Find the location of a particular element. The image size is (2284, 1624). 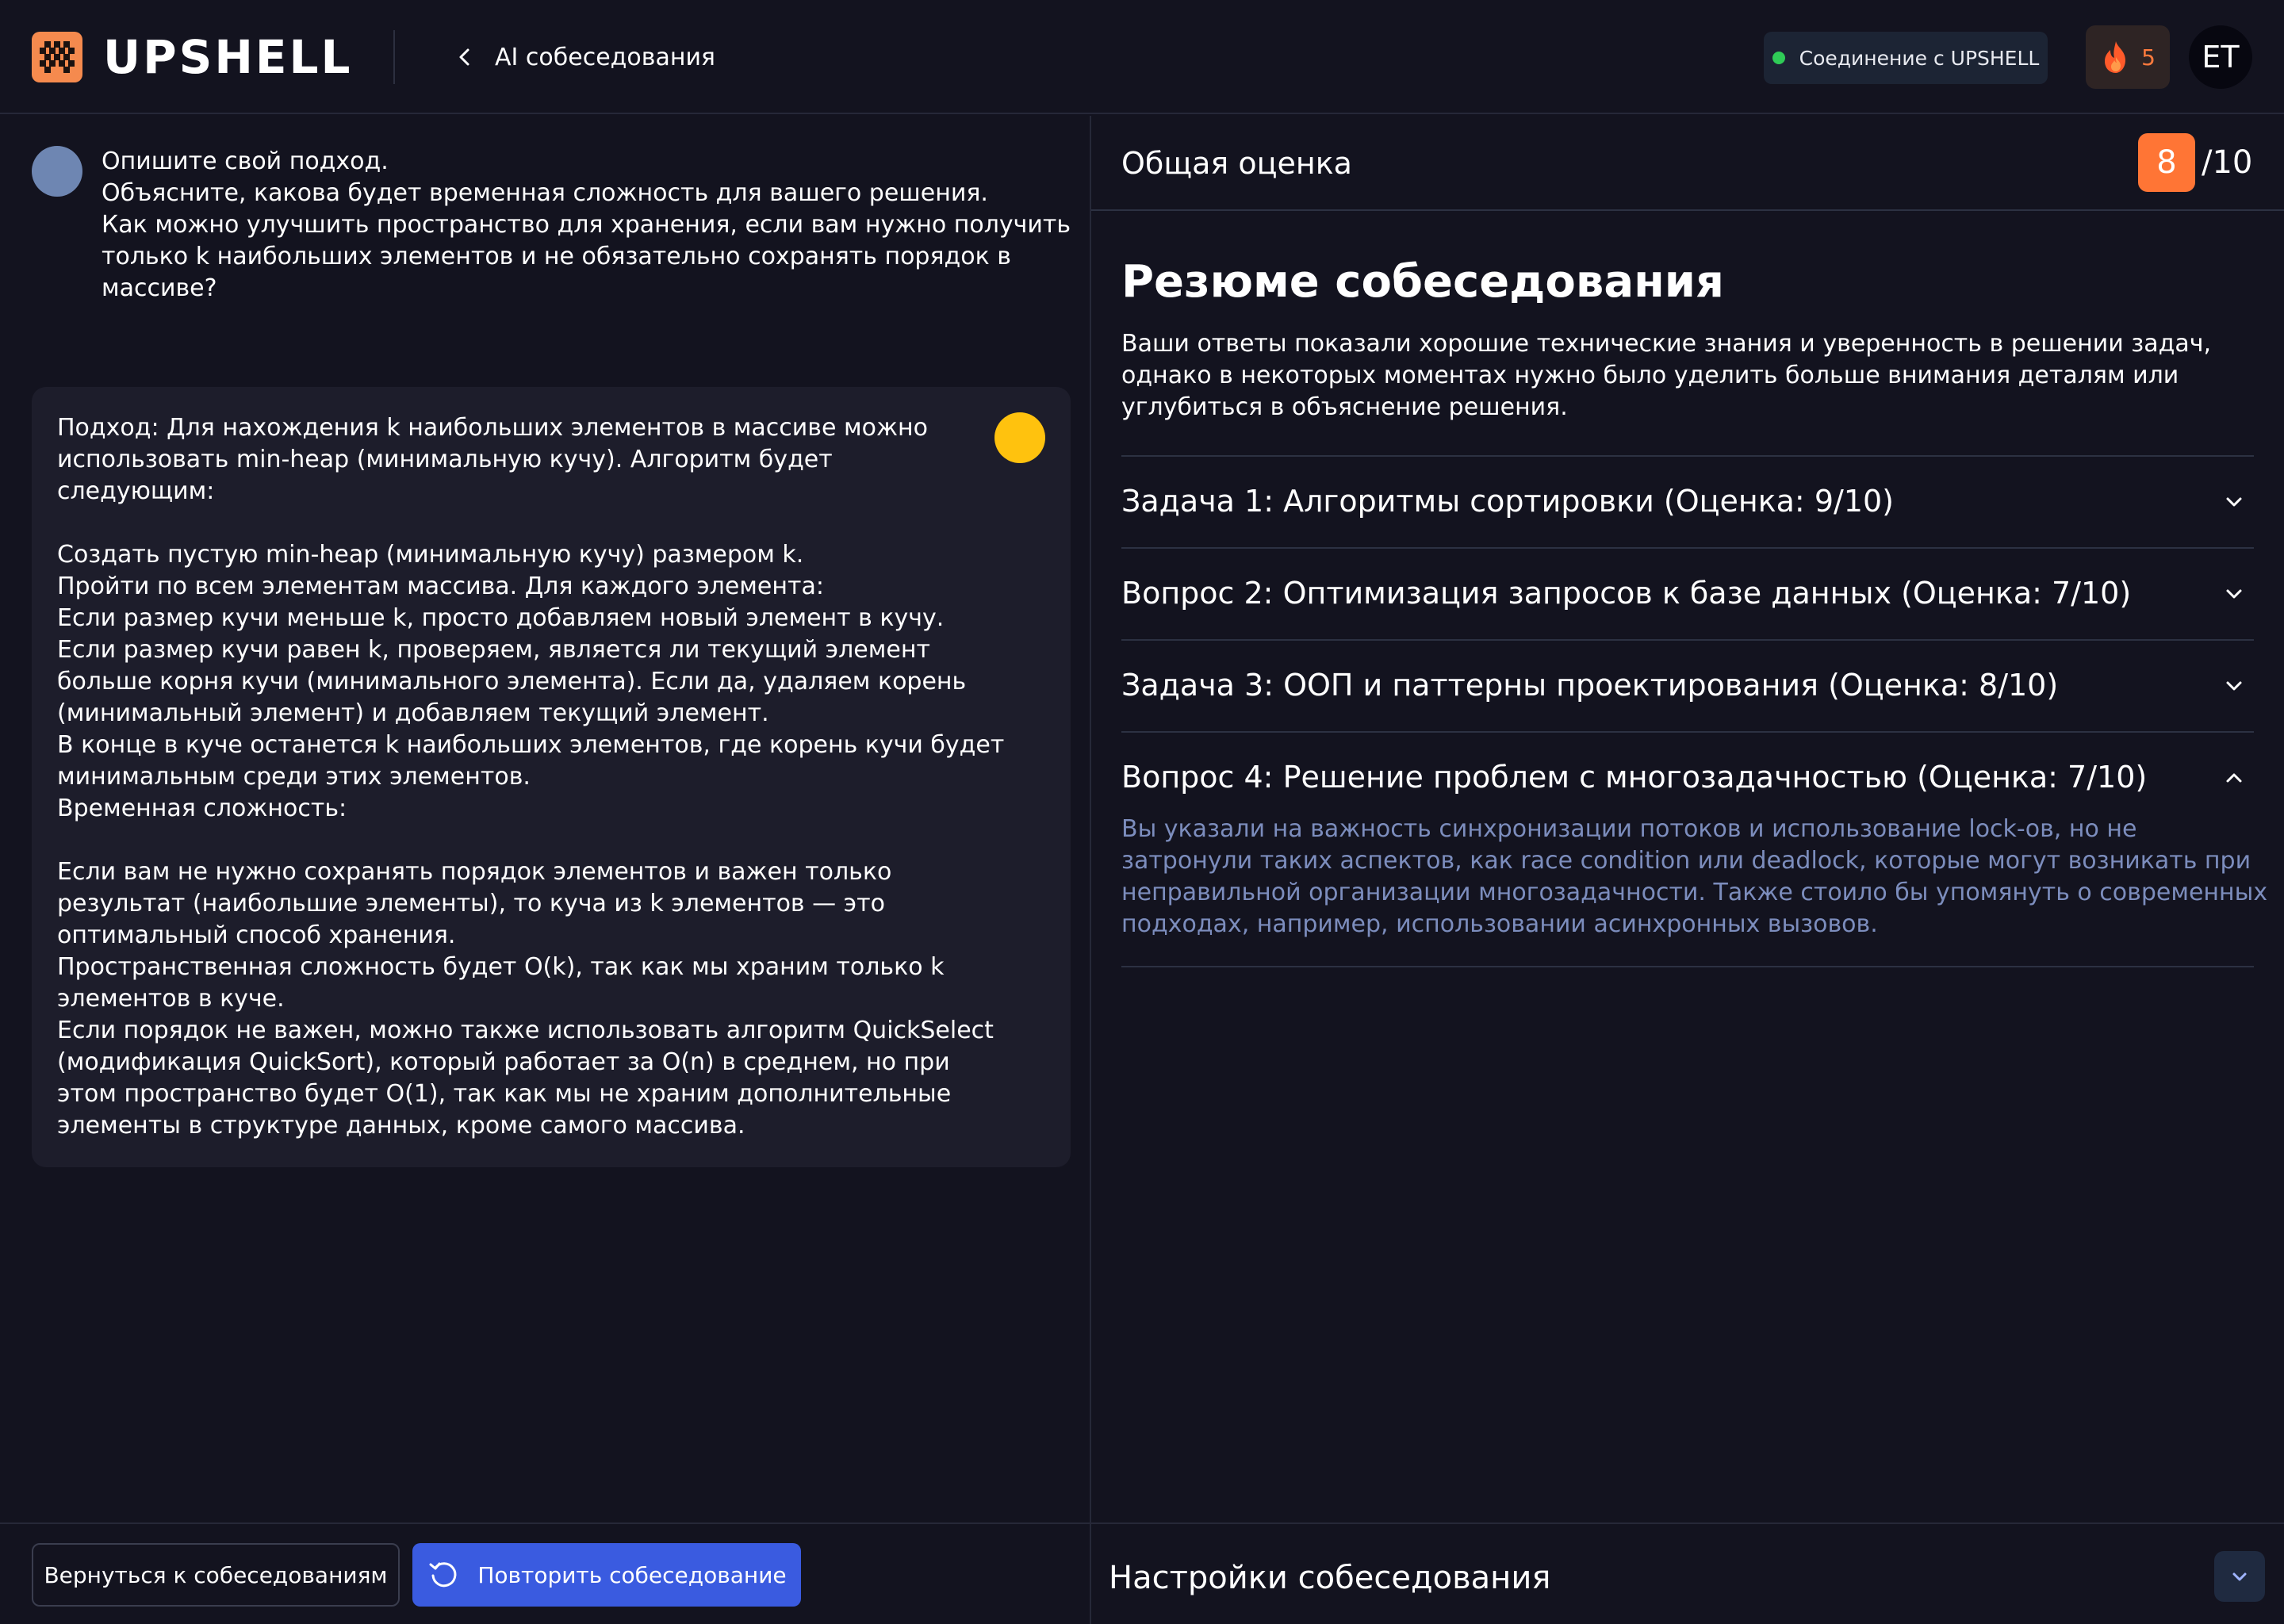

streak-count: 5 is located at coordinates (2148, 57).